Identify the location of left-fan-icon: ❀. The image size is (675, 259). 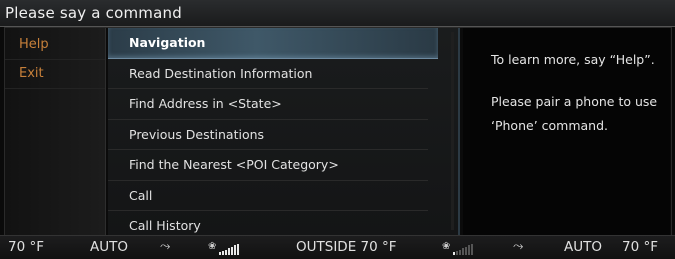
(224, 248).